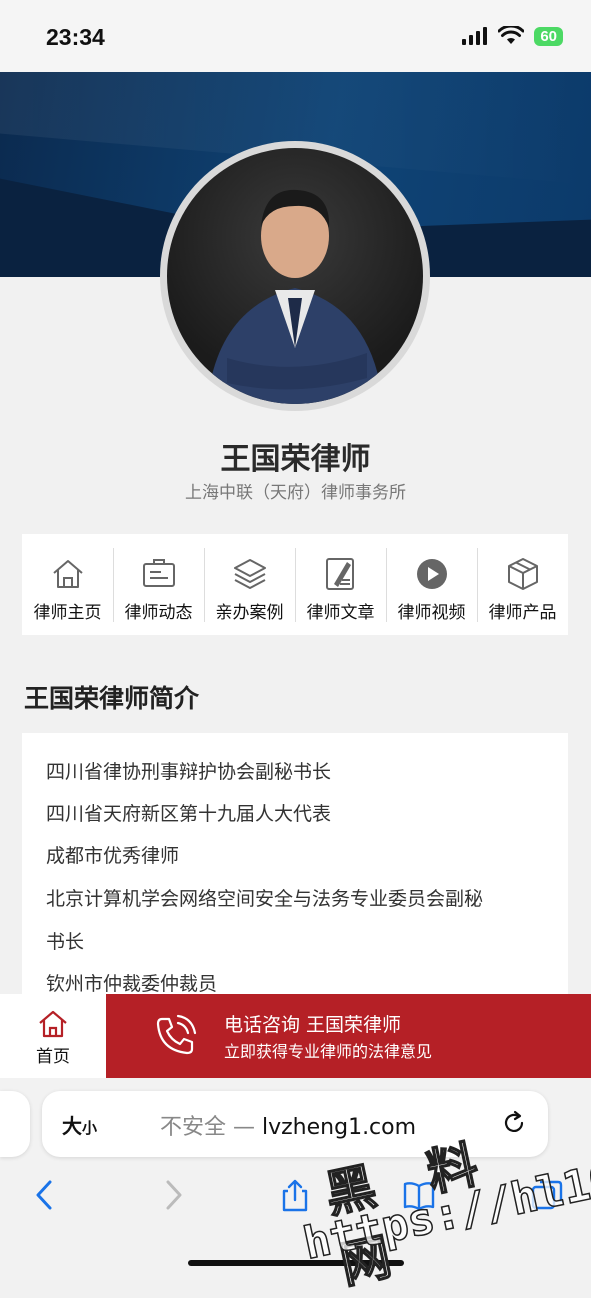  What do you see at coordinates (548, 36) in the screenshot?
I see `battery-indicator: 60` at bounding box center [548, 36].